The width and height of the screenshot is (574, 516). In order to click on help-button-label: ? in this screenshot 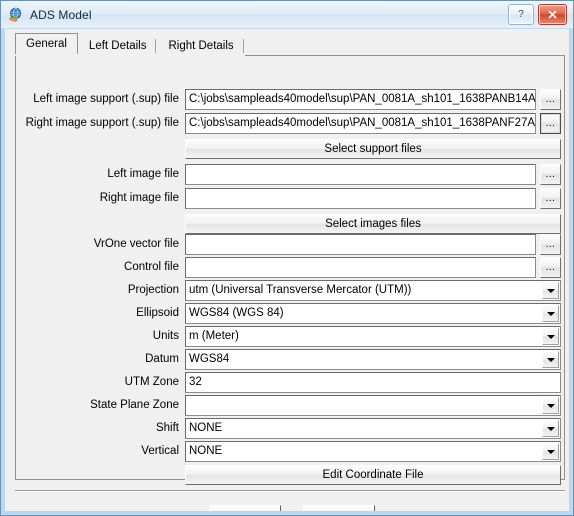, I will do `click(521, 14)`.